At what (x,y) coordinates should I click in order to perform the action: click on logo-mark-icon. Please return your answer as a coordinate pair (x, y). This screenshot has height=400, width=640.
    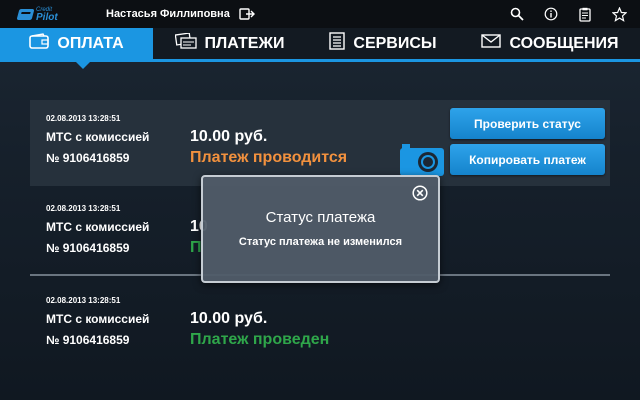
    Looking at the image, I should click on (25, 14).